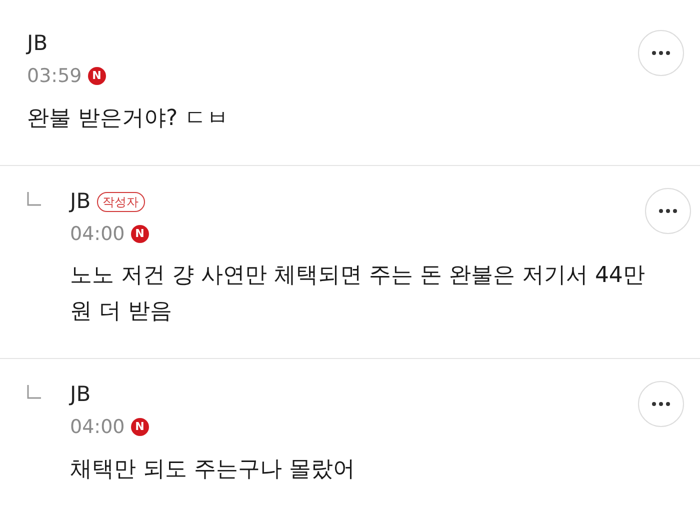  What do you see at coordinates (128, 118) in the screenshot?
I see `comment-text: 완불 받은거야? ㄷㅂ` at bounding box center [128, 118].